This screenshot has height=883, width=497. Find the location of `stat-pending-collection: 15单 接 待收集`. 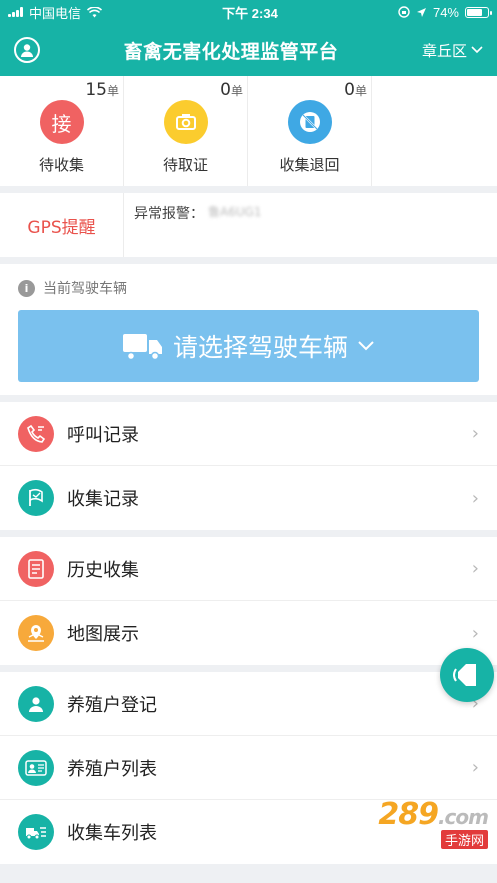

stat-pending-collection: 15单 接 待收集 is located at coordinates (62, 131).